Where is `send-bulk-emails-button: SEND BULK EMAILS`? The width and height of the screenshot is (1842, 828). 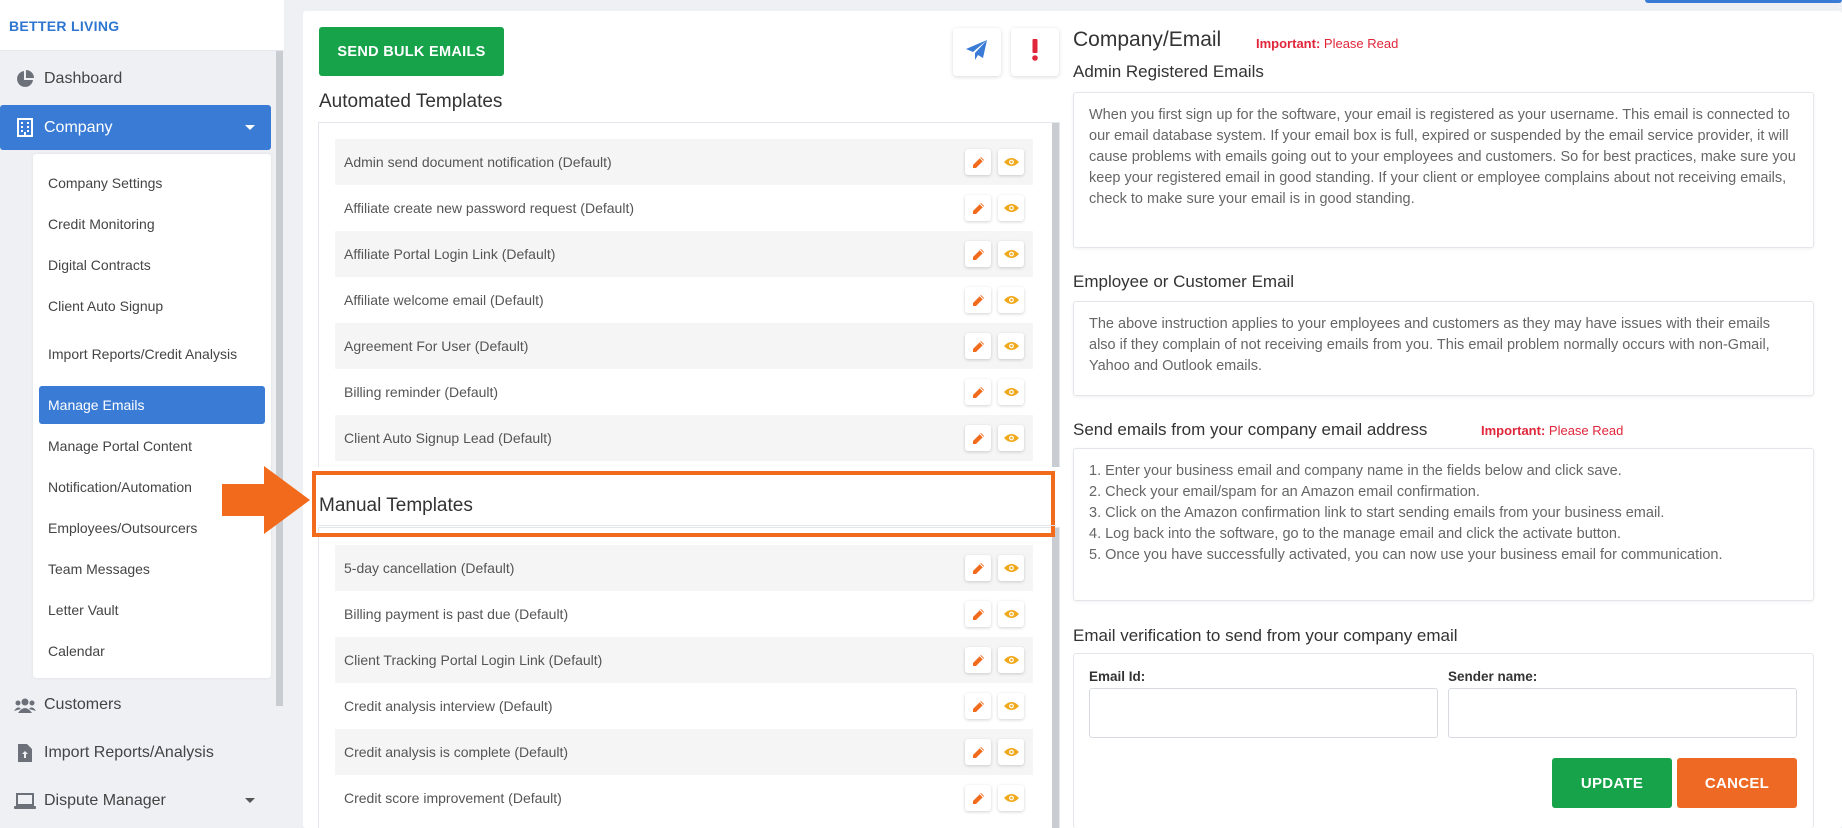 send-bulk-emails-button: SEND BULK EMAILS is located at coordinates (411, 51).